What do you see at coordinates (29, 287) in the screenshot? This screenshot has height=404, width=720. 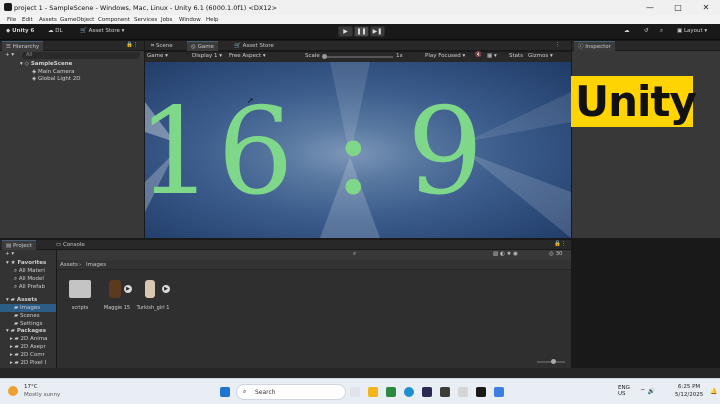 I see `favorite-item: ⌕ All Prefab` at bounding box center [29, 287].